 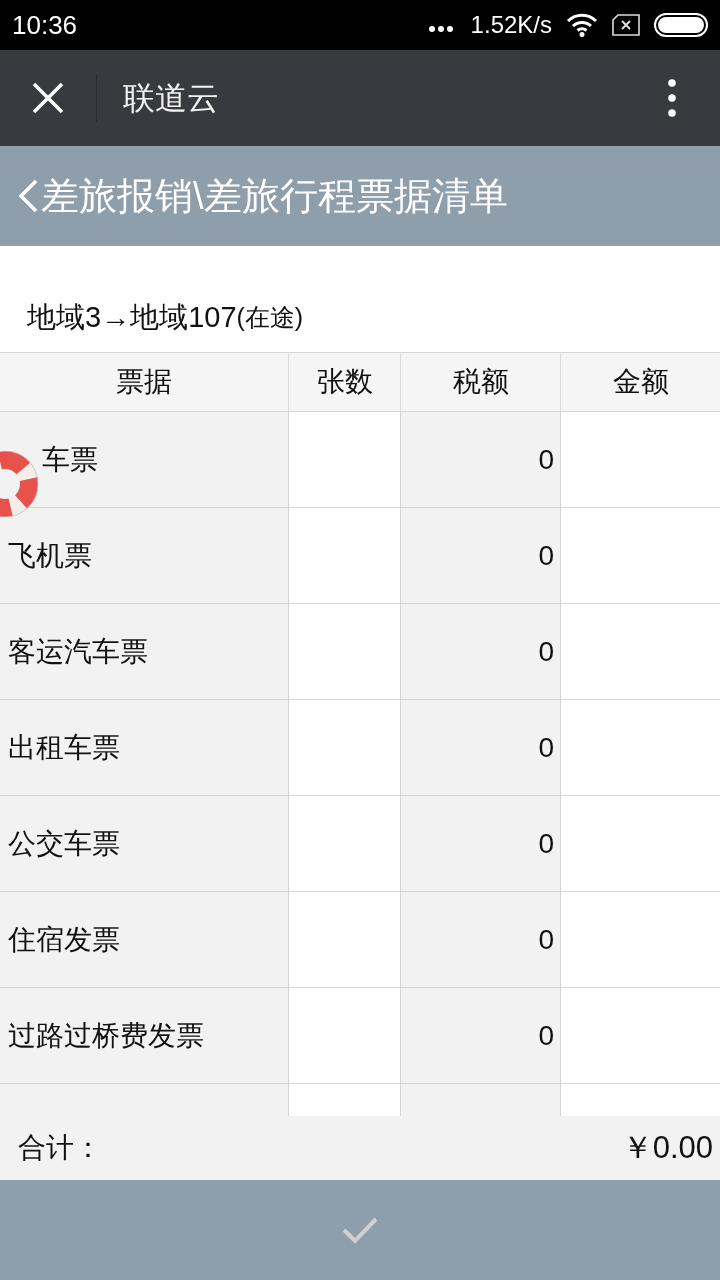 What do you see at coordinates (144, 382) in the screenshot?
I see `column-header: 票据` at bounding box center [144, 382].